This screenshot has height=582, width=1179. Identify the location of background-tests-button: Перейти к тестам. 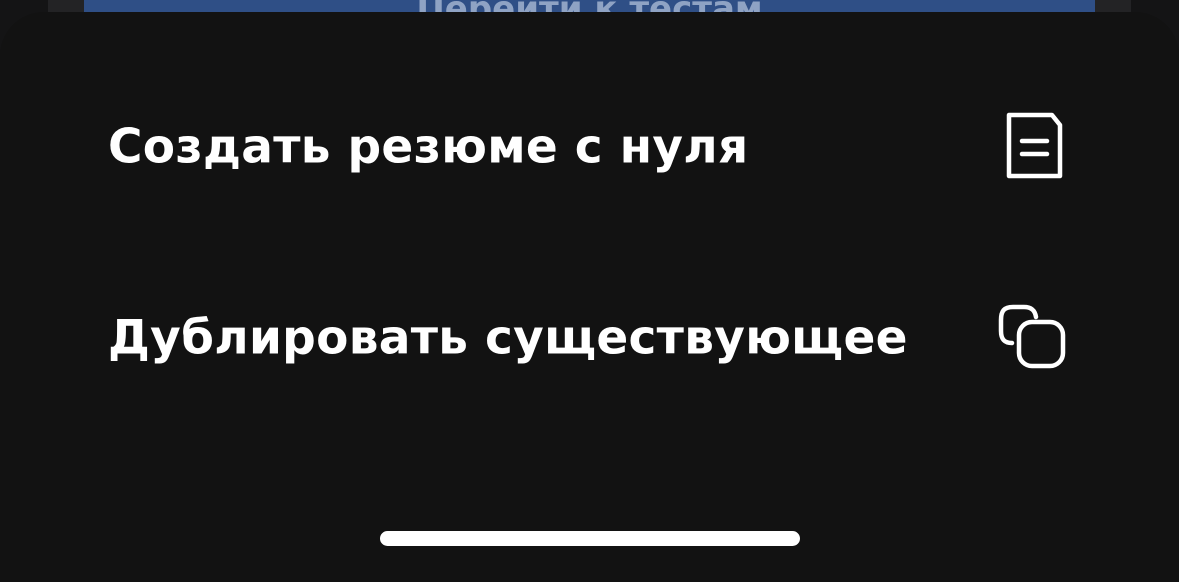
(589, 6).